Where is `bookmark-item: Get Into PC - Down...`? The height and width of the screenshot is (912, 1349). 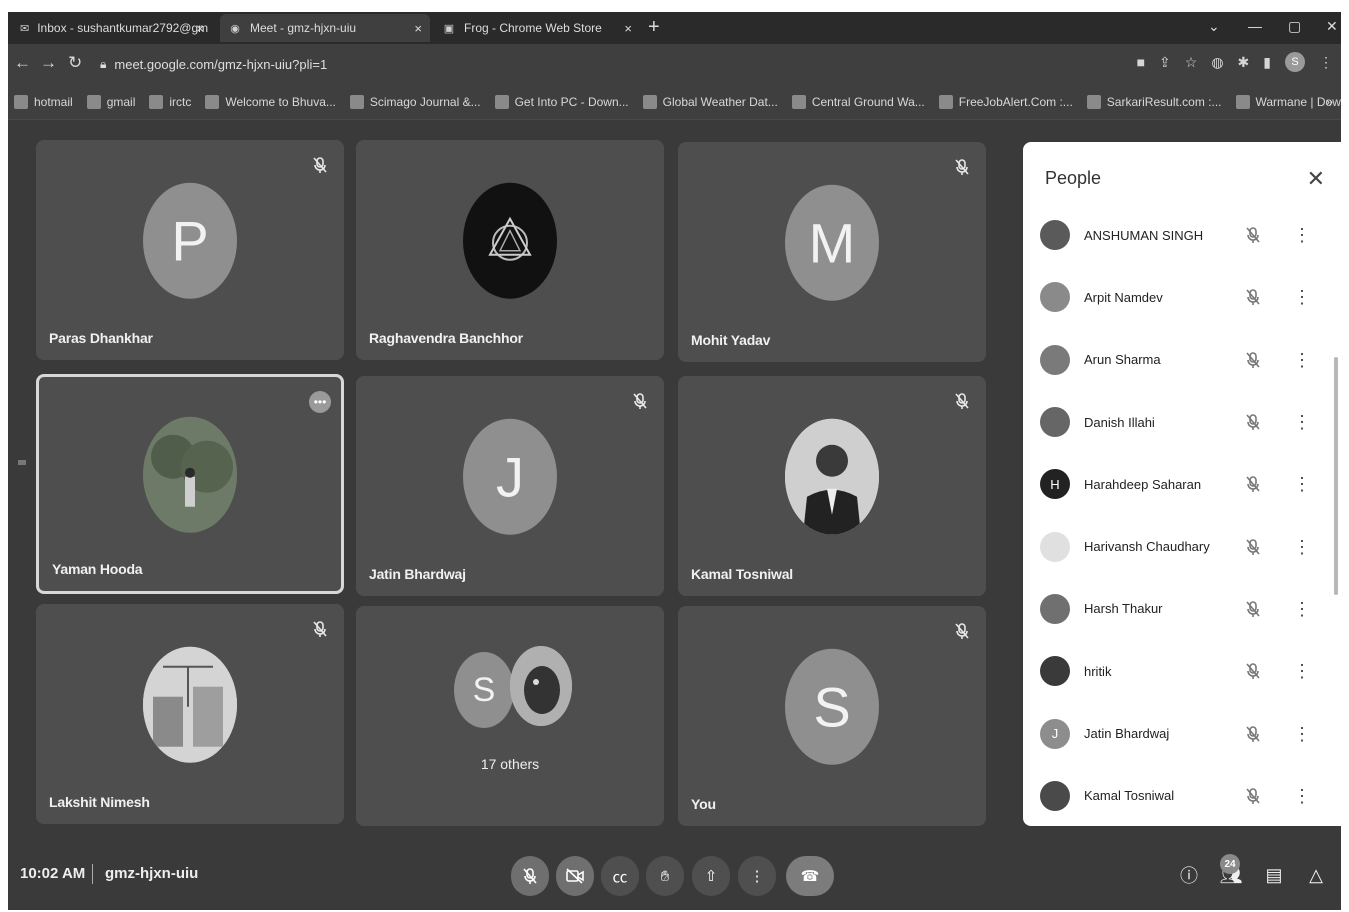 bookmark-item: Get Into PC - Down... is located at coordinates (561, 101).